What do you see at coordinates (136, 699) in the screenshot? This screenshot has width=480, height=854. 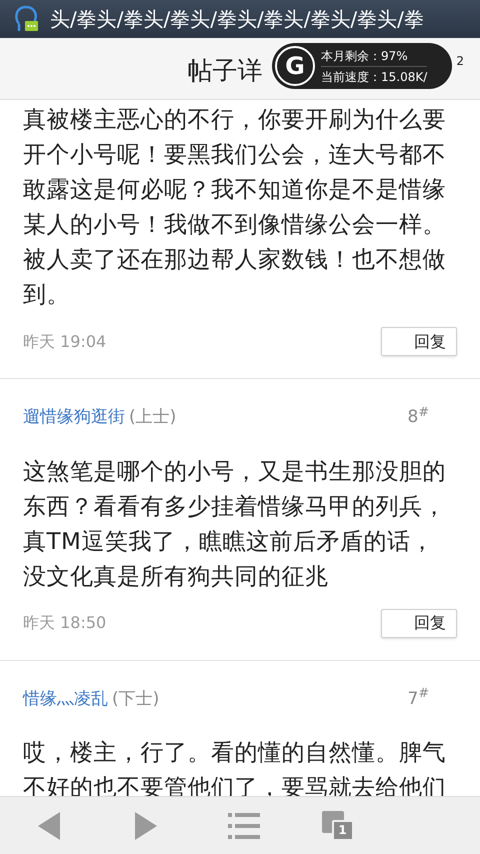 I see `user-rank: (下士)` at bounding box center [136, 699].